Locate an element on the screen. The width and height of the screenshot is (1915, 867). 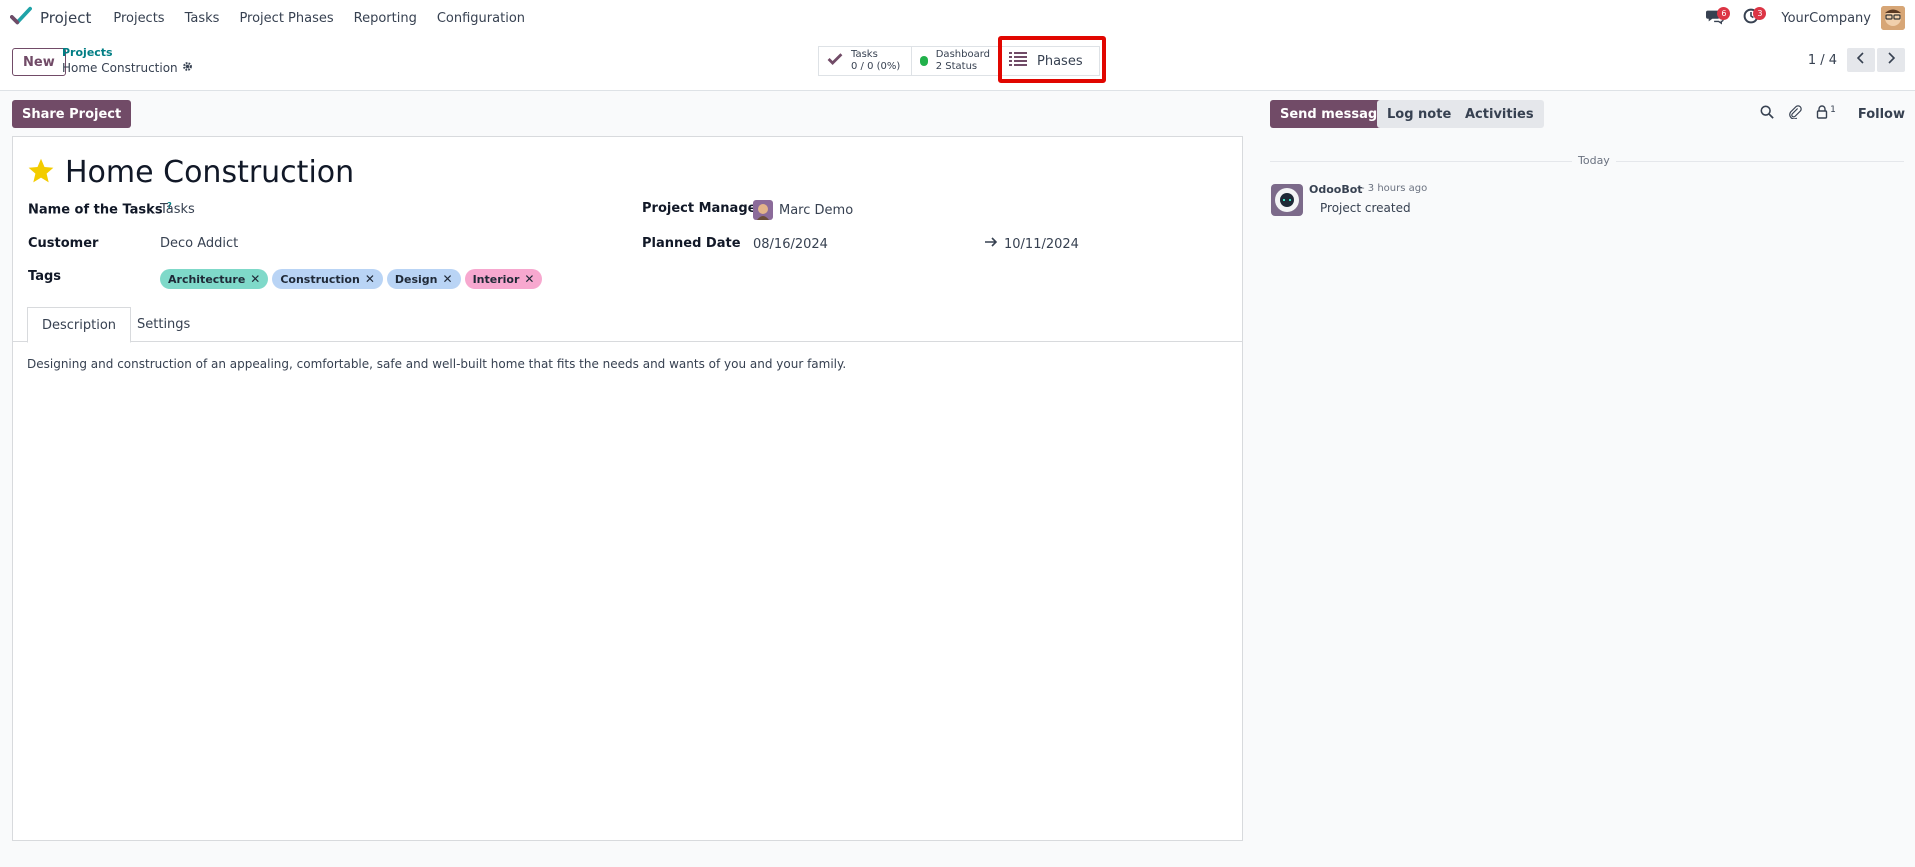
tasks-stat-button: Tasks 0 / 0 (0%) is located at coordinates (865, 61).